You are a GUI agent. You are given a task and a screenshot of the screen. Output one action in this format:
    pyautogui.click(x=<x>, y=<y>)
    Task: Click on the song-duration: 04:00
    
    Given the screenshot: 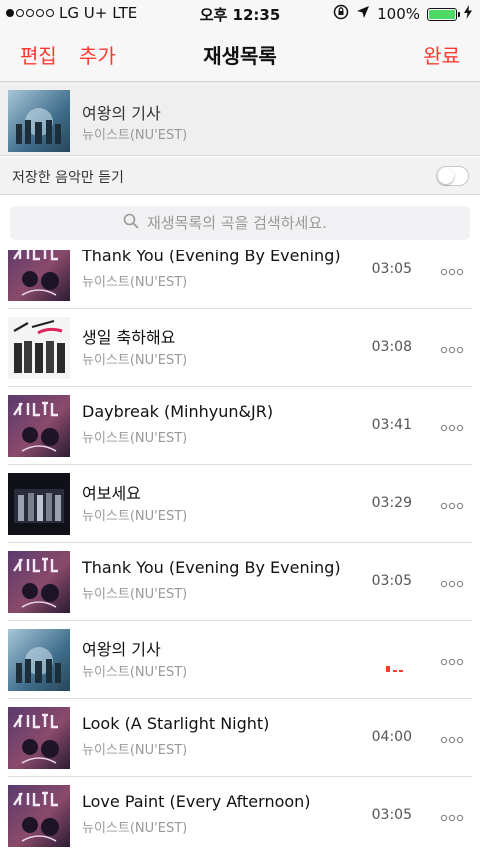 What is the action you would take?
    pyautogui.click(x=391, y=737)
    